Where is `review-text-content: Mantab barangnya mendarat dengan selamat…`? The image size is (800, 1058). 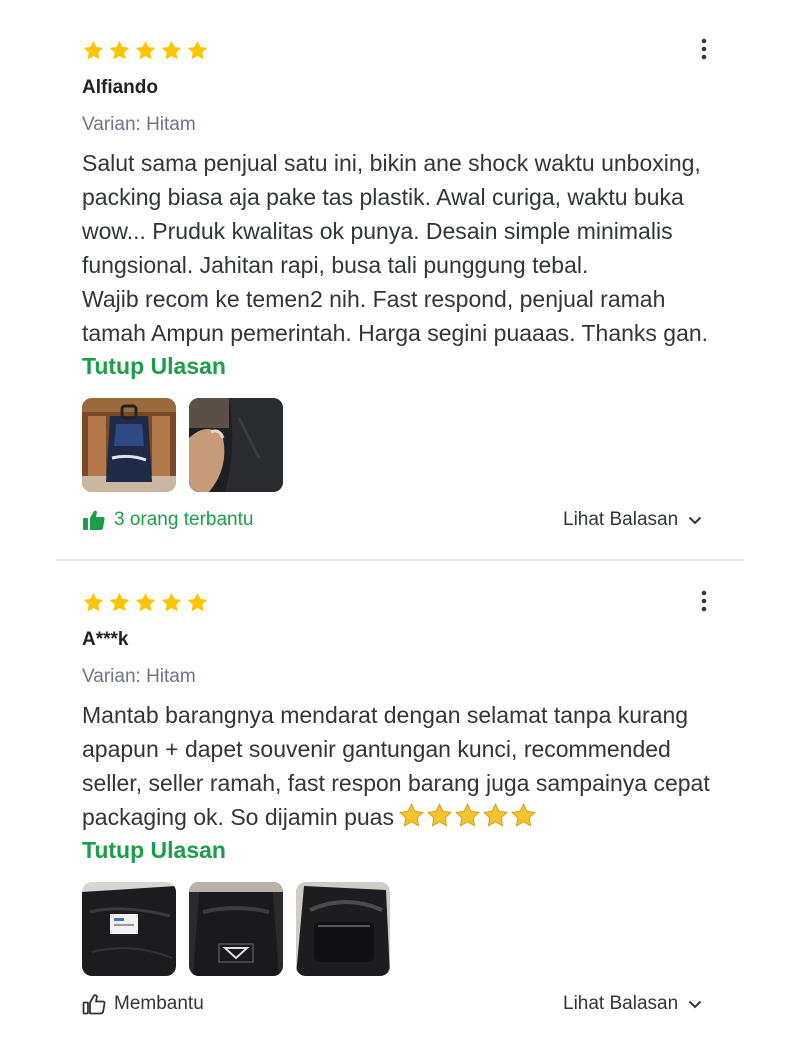 review-text-content: Mantab barangnya mendarat dengan selamat… is located at coordinates (396, 766).